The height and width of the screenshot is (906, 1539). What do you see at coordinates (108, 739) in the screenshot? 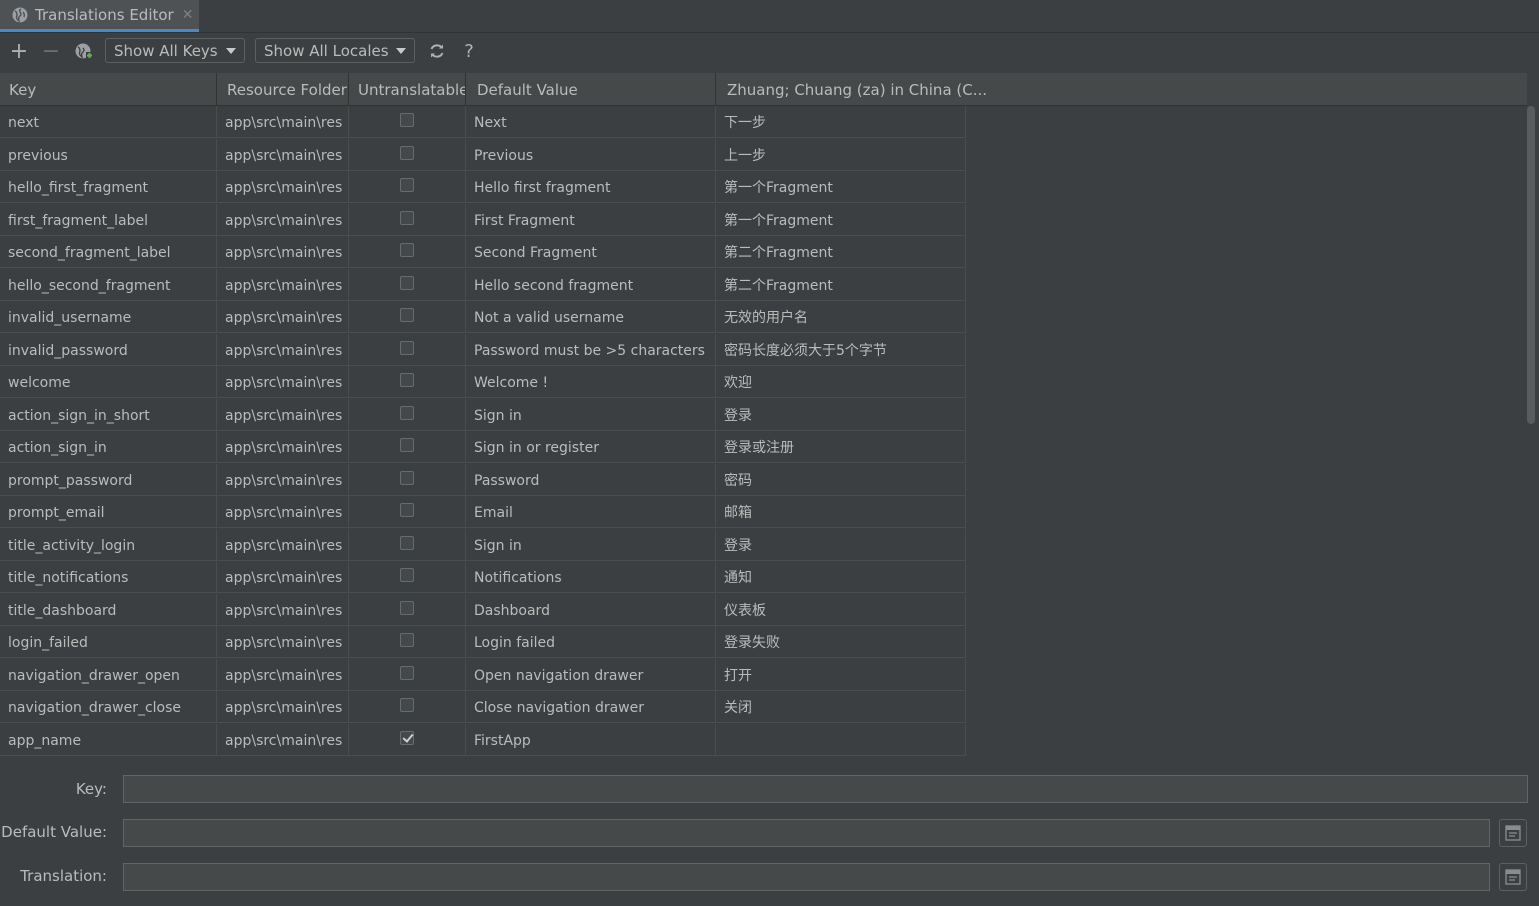
I see `cell-key: app_name` at bounding box center [108, 739].